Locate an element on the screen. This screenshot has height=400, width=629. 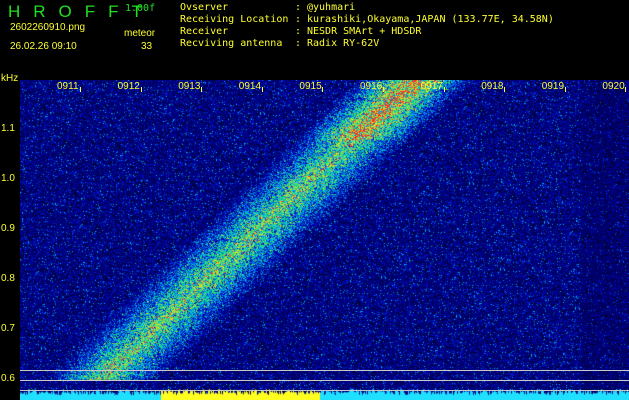
y-tick-label: 0.9 is located at coordinates (8, 228).